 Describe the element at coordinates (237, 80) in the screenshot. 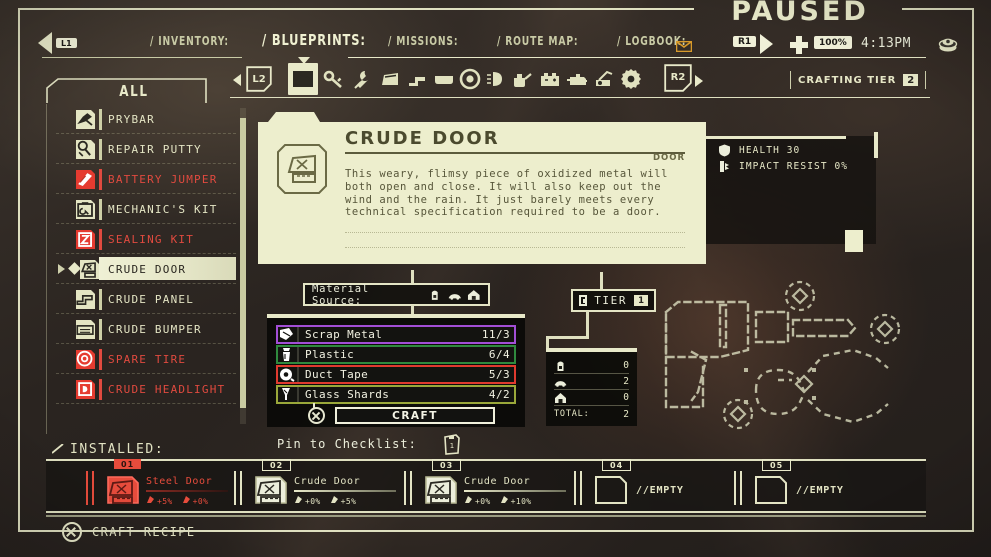

I see `prev-category-arrow-icon` at that location.